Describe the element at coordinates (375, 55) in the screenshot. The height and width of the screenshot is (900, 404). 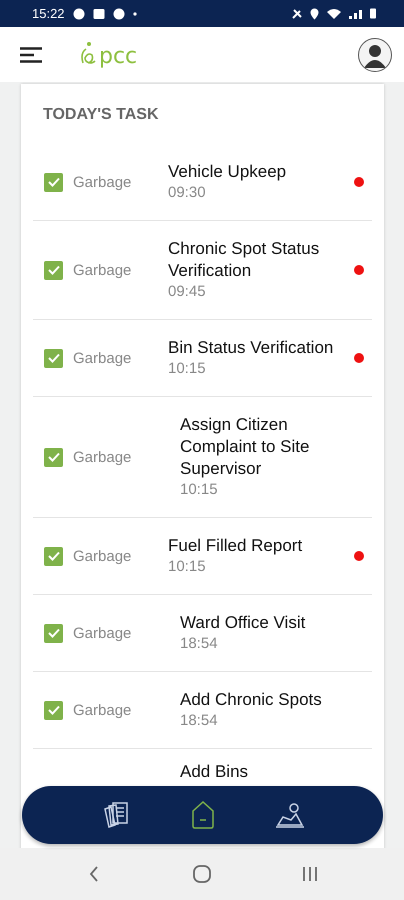
I see `profile-avatar` at that location.